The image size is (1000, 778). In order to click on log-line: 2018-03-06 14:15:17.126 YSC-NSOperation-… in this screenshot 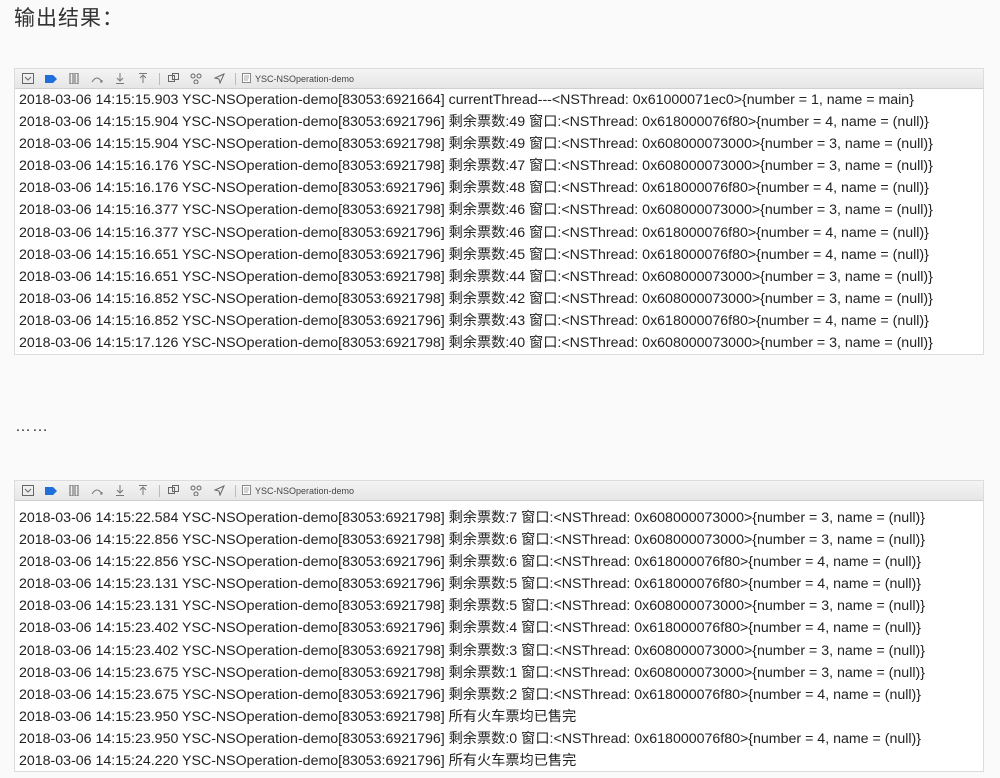, I will do `click(476, 343)`.